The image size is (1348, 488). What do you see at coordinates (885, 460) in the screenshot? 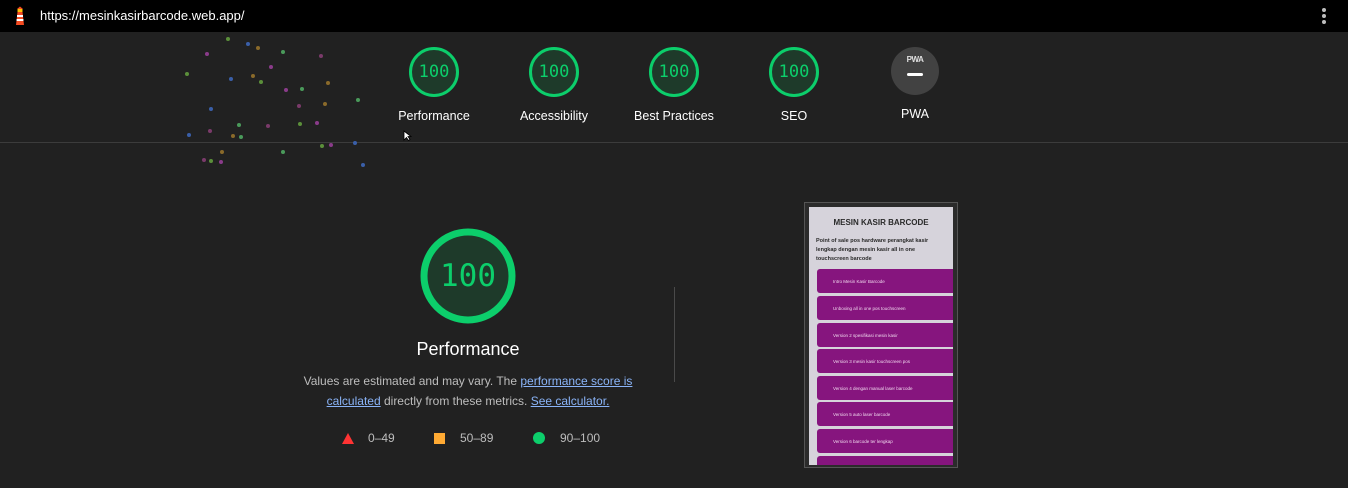
I see `screenshot-list-item` at bounding box center [885, 460].